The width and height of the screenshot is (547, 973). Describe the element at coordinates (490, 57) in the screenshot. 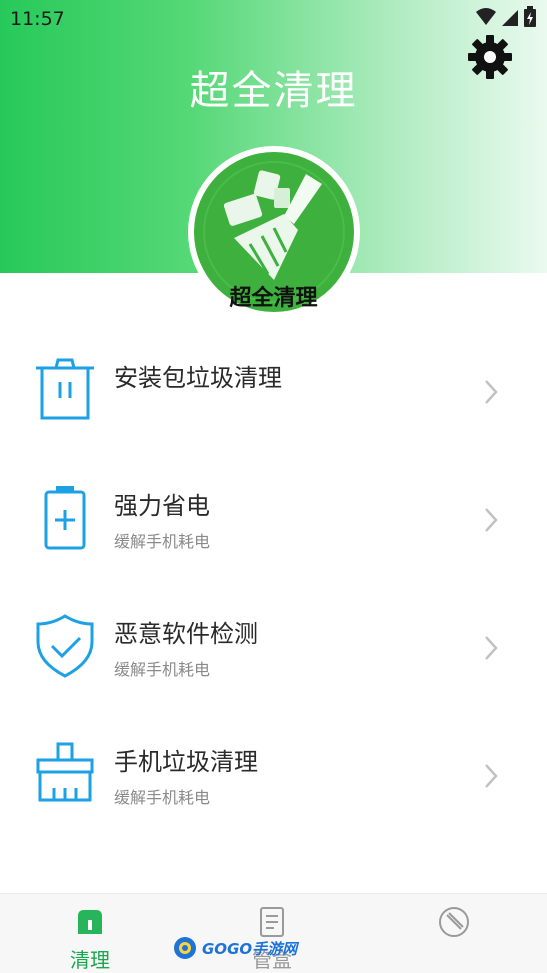

I see `gear-icon` at that location.